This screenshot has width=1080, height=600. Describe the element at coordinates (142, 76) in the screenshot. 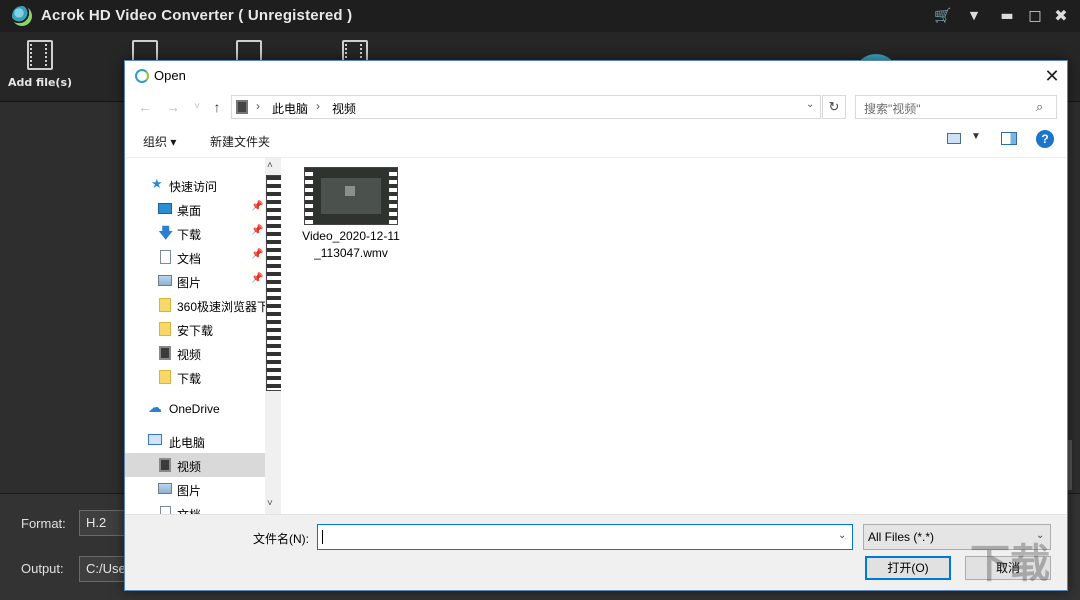

I see `dialog-app-icon` at that location.